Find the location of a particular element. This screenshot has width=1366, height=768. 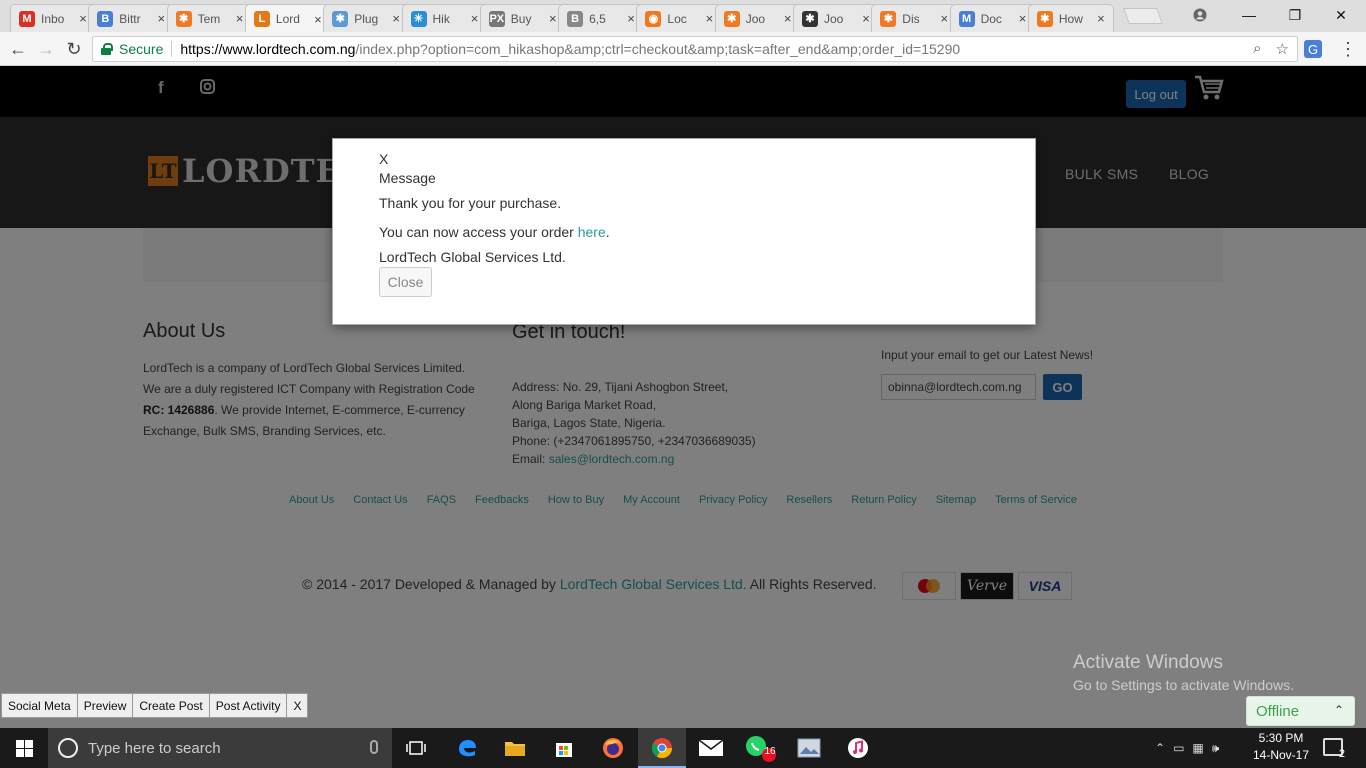

social-toolbar-button: Preview is located at coordinates (105, 705).